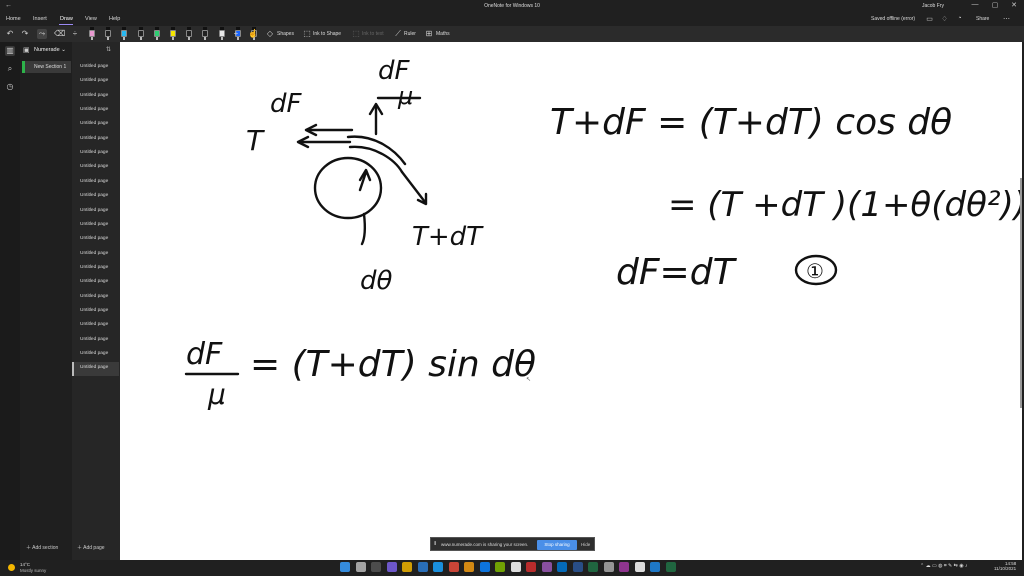 Image resolution: width=1024 pixels, height=576 pixels. Describe the element at coordinates (108, 49) in the screenshot. I see `sort-icon: ⇅` at that location.